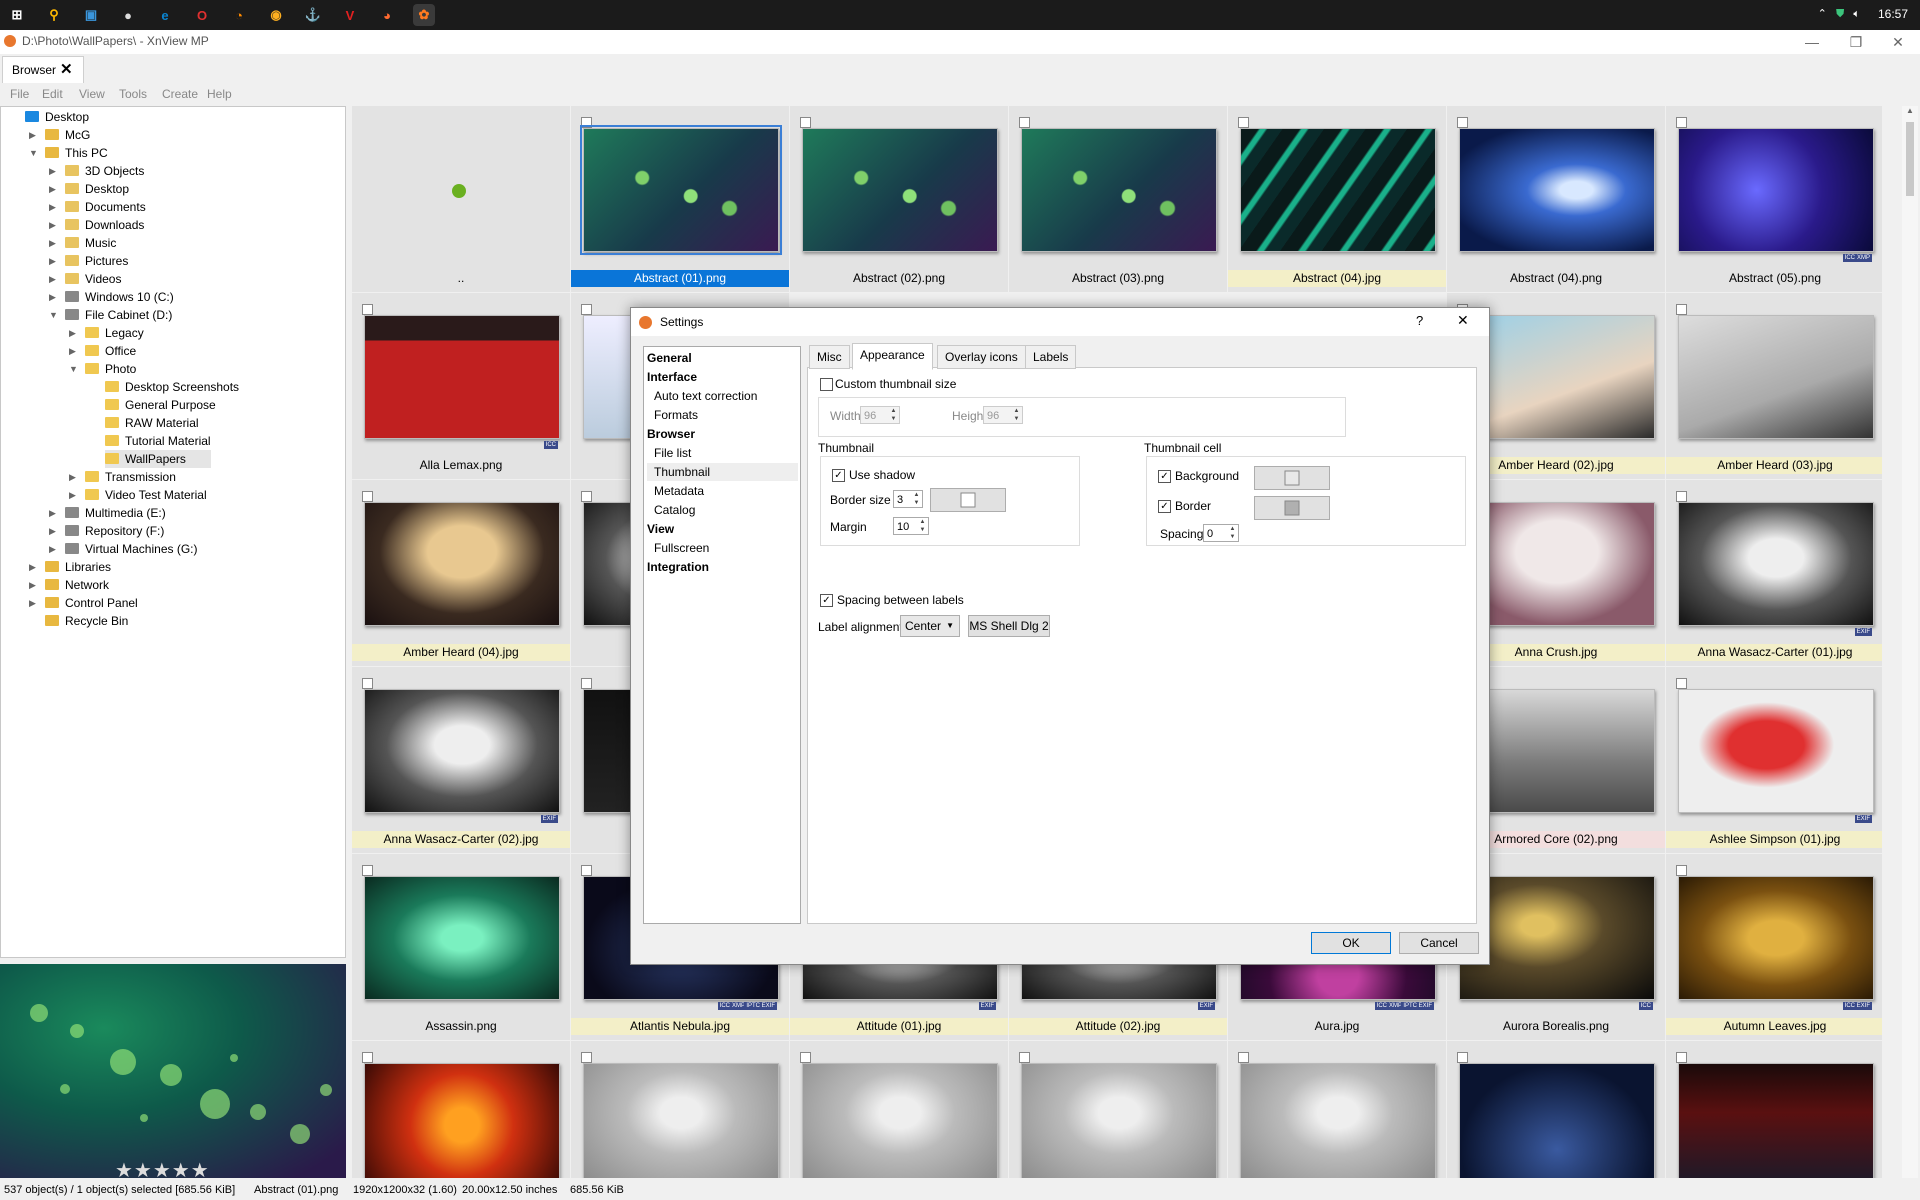 The image size is (1920, 1200). Describe the element at coordinates (1556, 199) in the screenshot. I see `thumbnail-cell: Abstract (04).png` at that location.